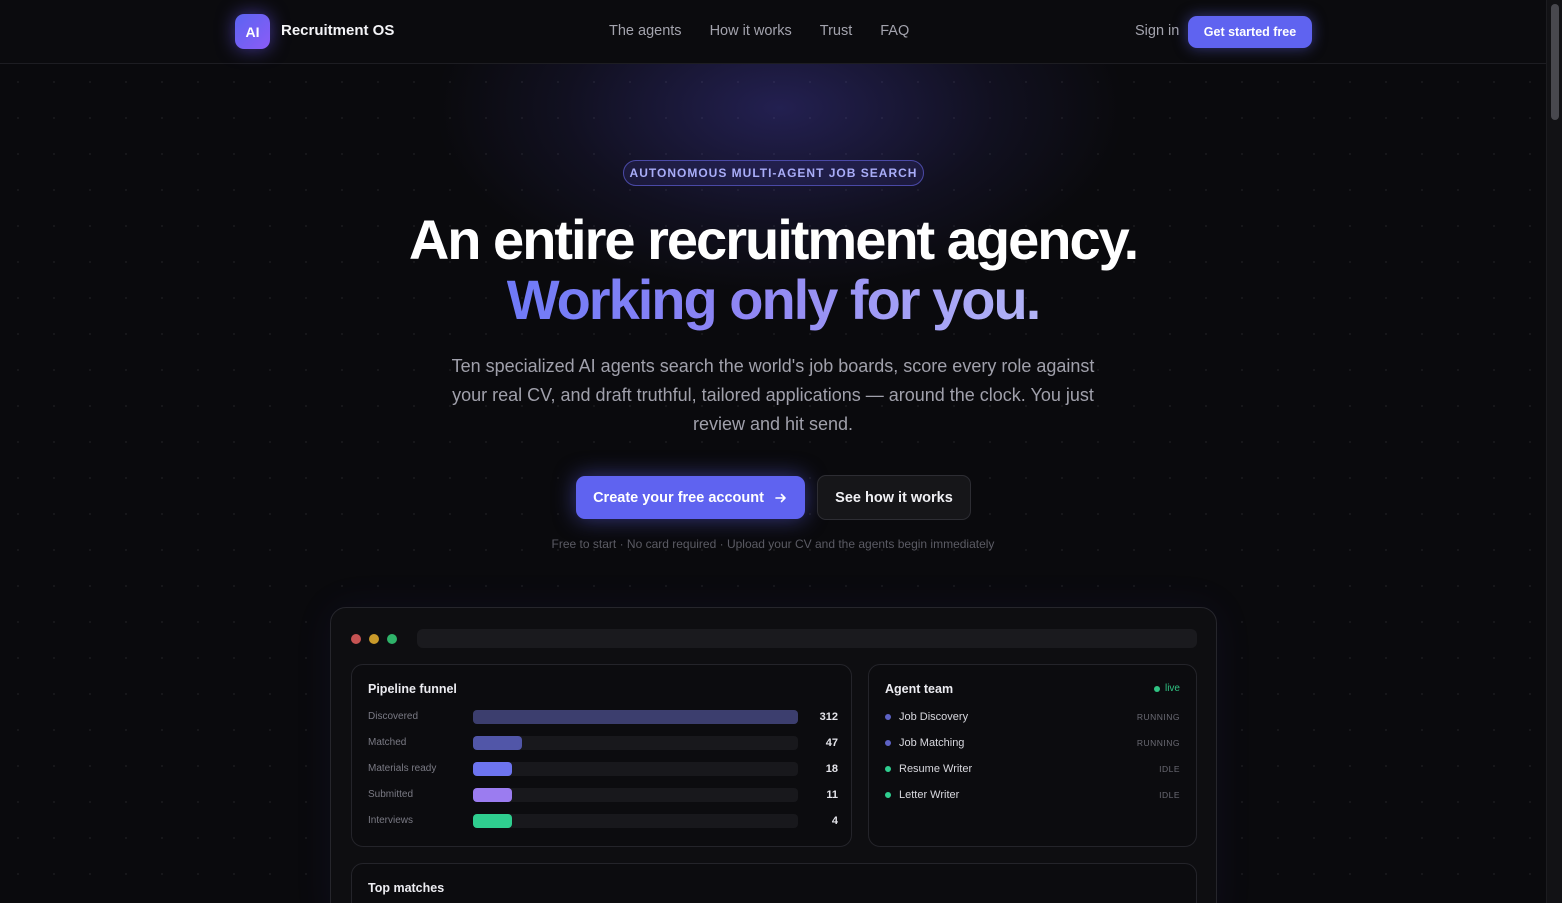 The height and width of the screenshot is (903, 1562). I want to click on nav-links: The agents How it works Trust FAQ, so click(759, 31).